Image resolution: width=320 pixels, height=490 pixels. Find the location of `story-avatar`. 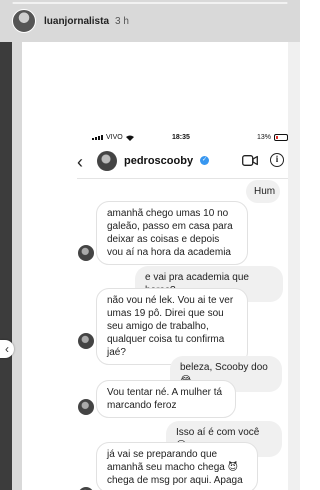

story-avatar is located at coordinates (24, 21).